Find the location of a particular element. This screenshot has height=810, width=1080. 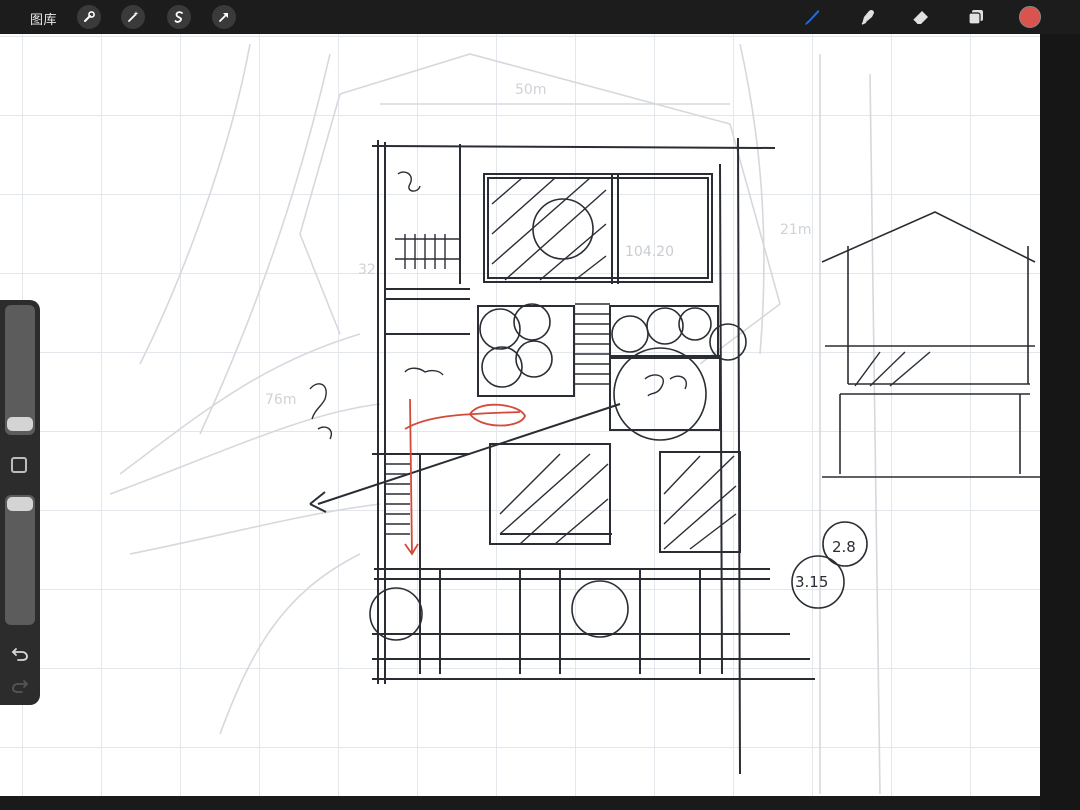

modify-button is located at coordinates (19, 465).